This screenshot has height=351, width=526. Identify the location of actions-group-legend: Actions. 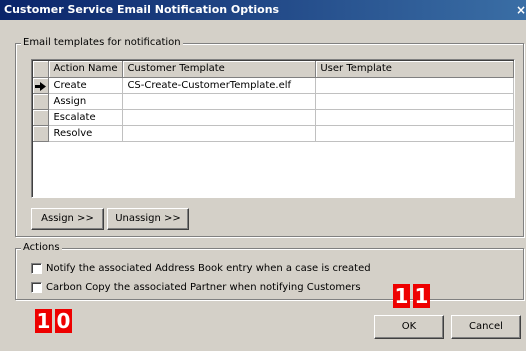
(41, 248).